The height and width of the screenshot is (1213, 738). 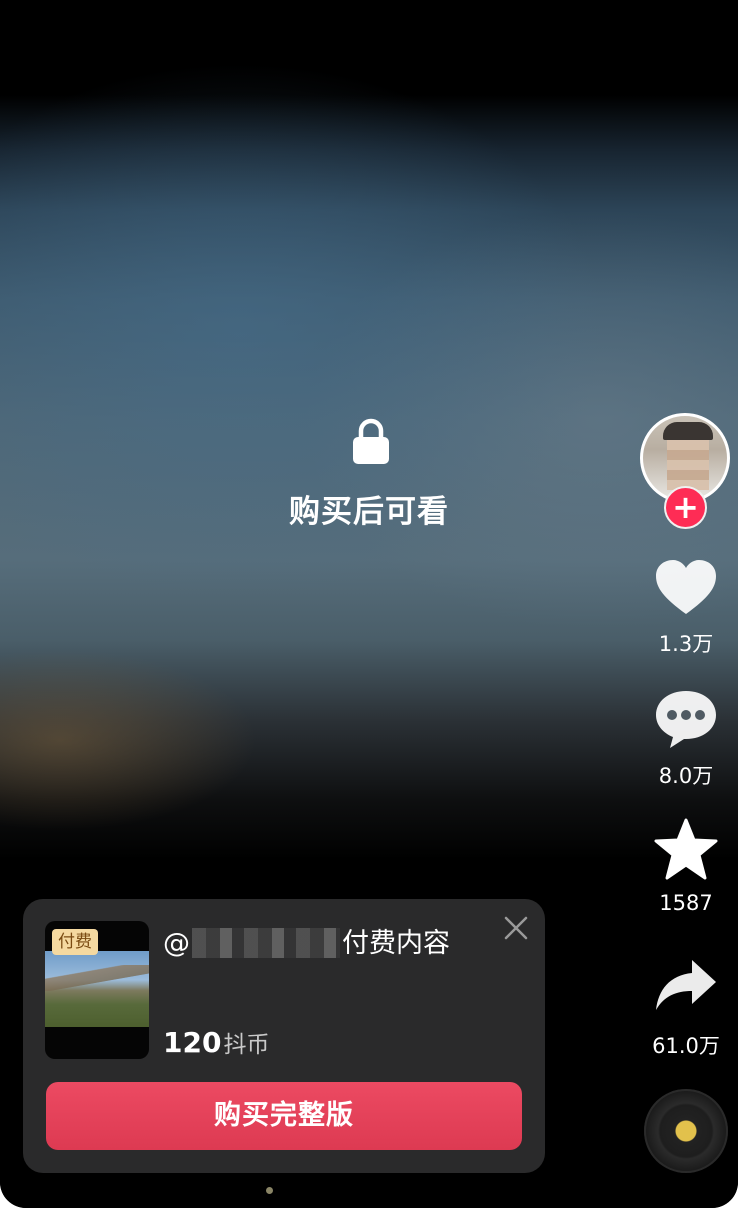 I want to click on price-unit: 抖币, so click(x=246, y=1045).